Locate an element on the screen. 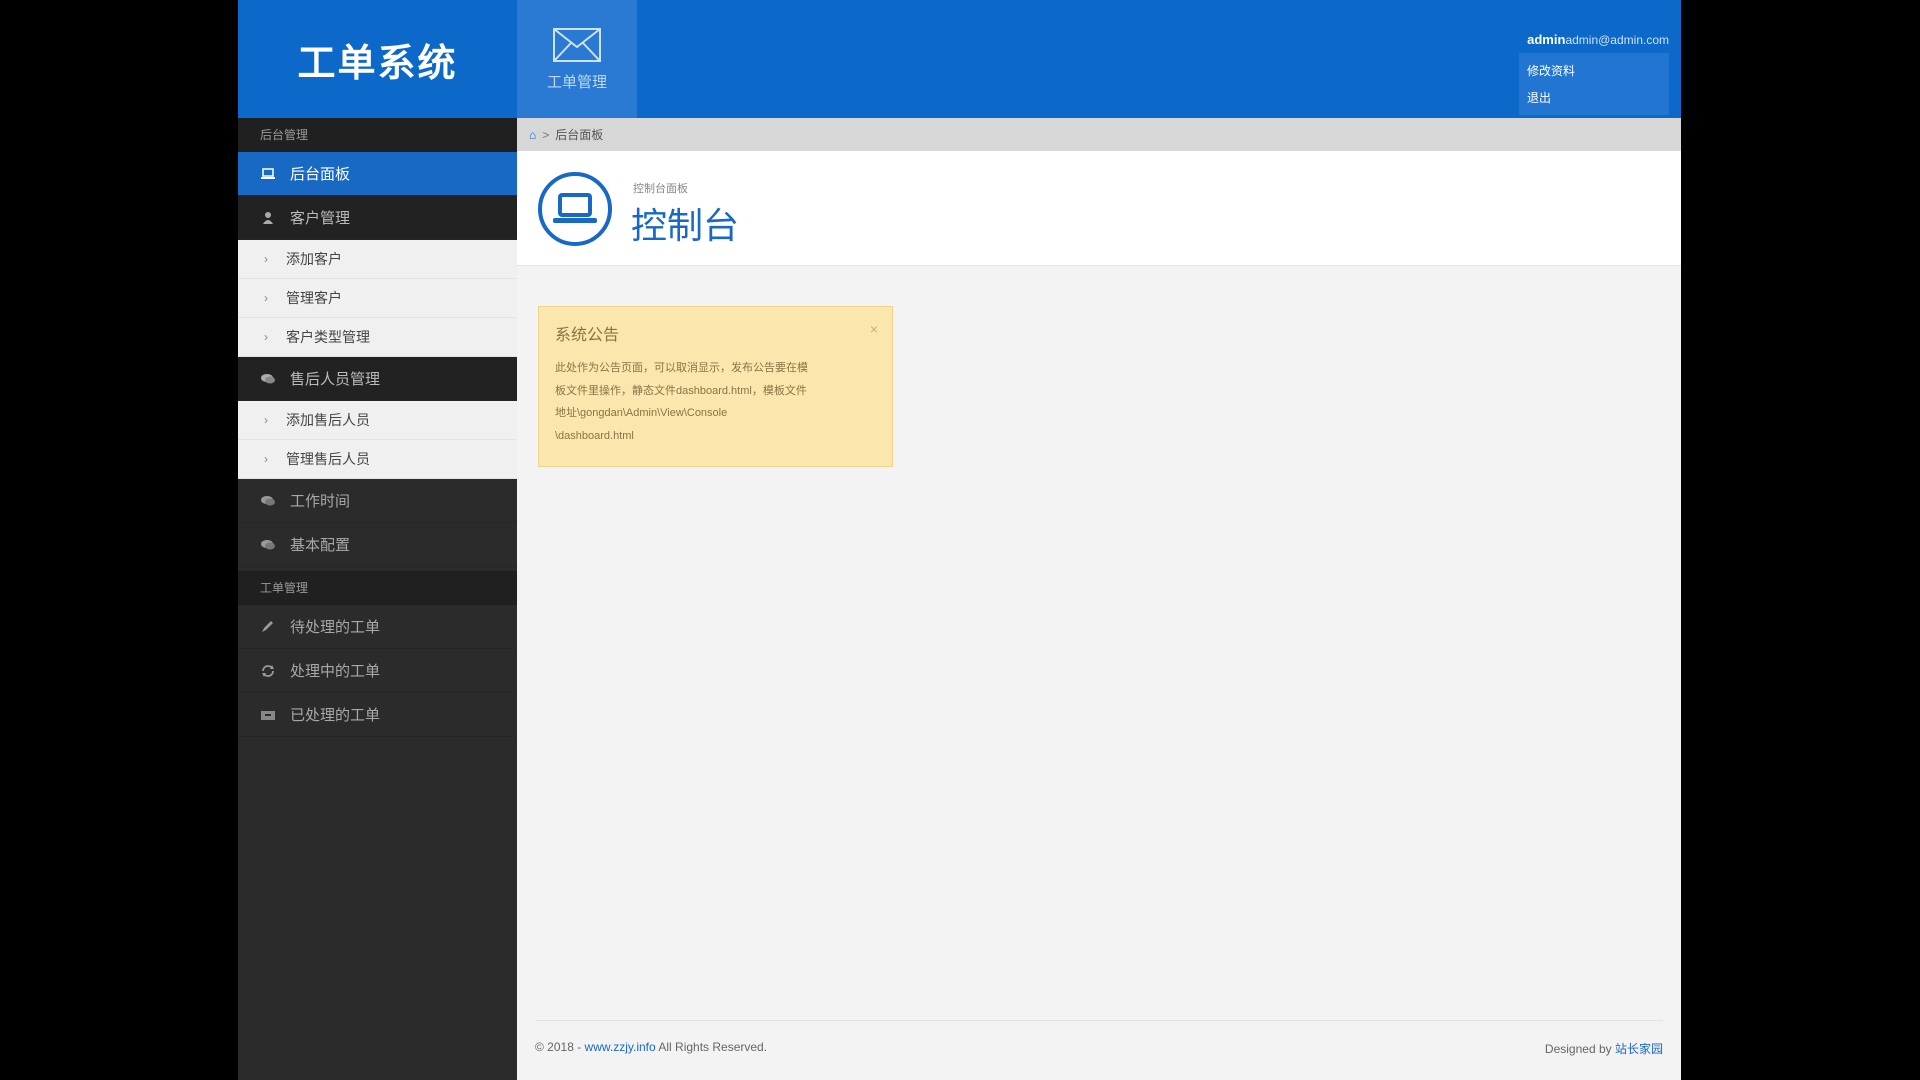 Image resolution: width=1920 pixels, height=1080 pixels. sidebar-section-tickets: 工单管理 is located at coordinates (377, 588).